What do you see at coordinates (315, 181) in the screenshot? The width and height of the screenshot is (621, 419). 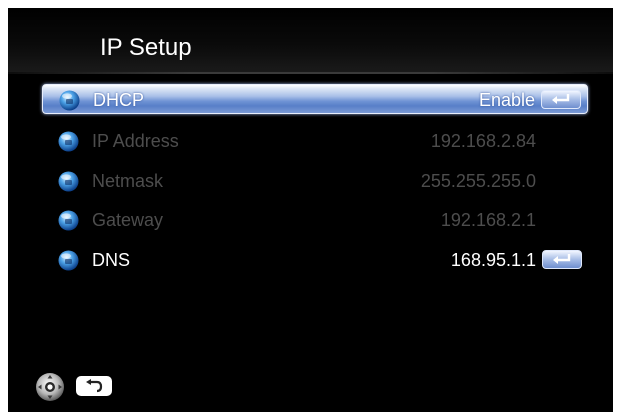 I see `setting-row-netmask: Netmask 255.255.255.0` at bounding box center [315, 181].